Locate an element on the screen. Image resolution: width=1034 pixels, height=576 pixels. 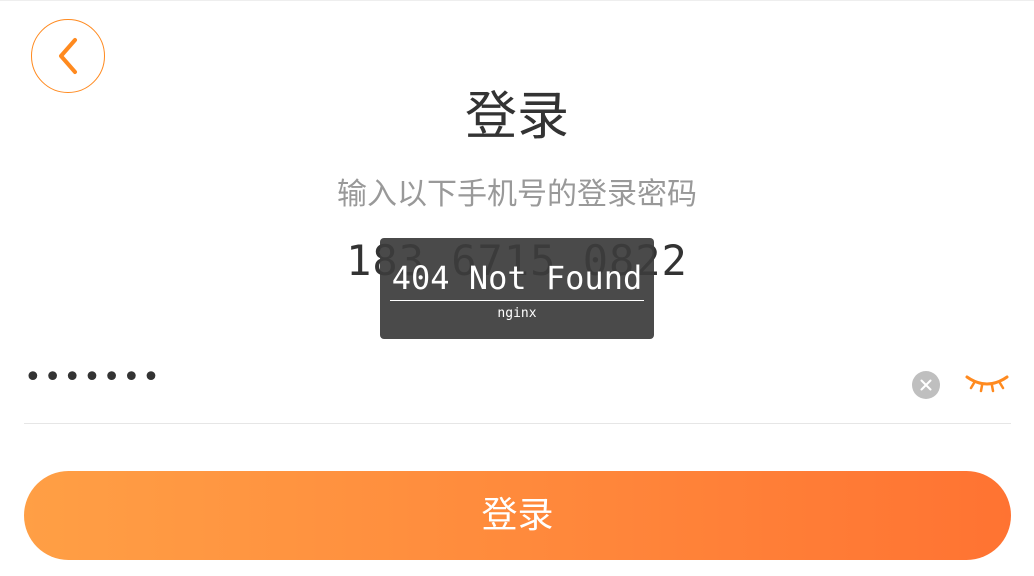
back-button is located at coordinates (68, 56).